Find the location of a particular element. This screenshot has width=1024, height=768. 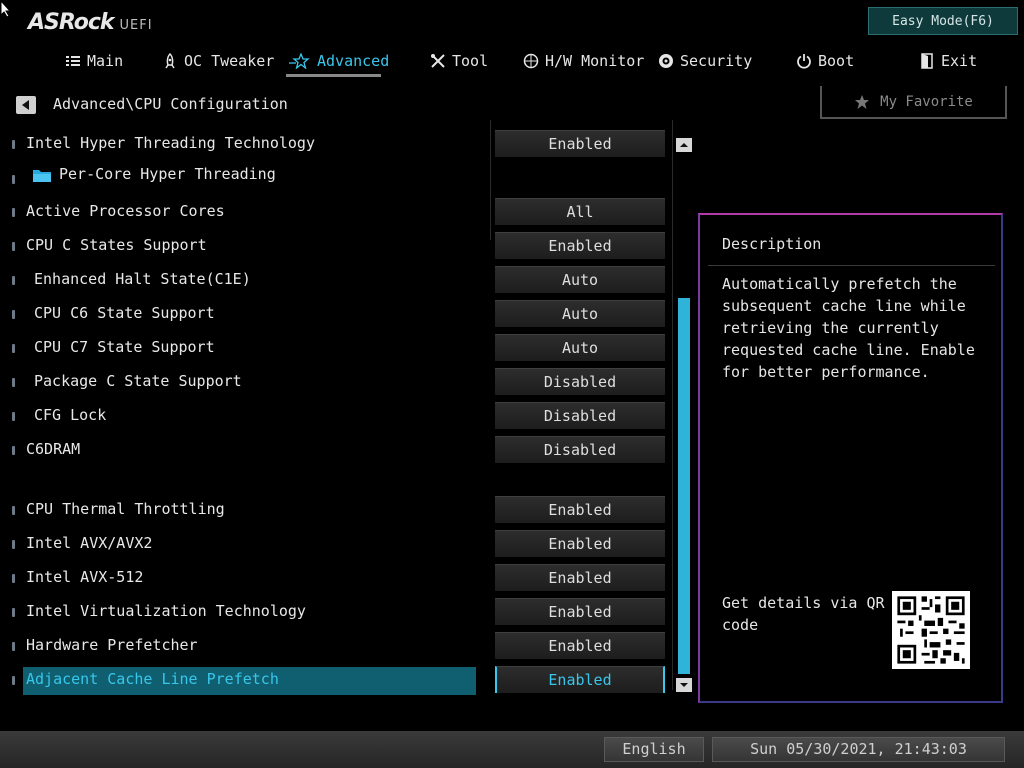

setting-virtualization-label: Intel Virtualization Technology is located at coordinates (166, 611).